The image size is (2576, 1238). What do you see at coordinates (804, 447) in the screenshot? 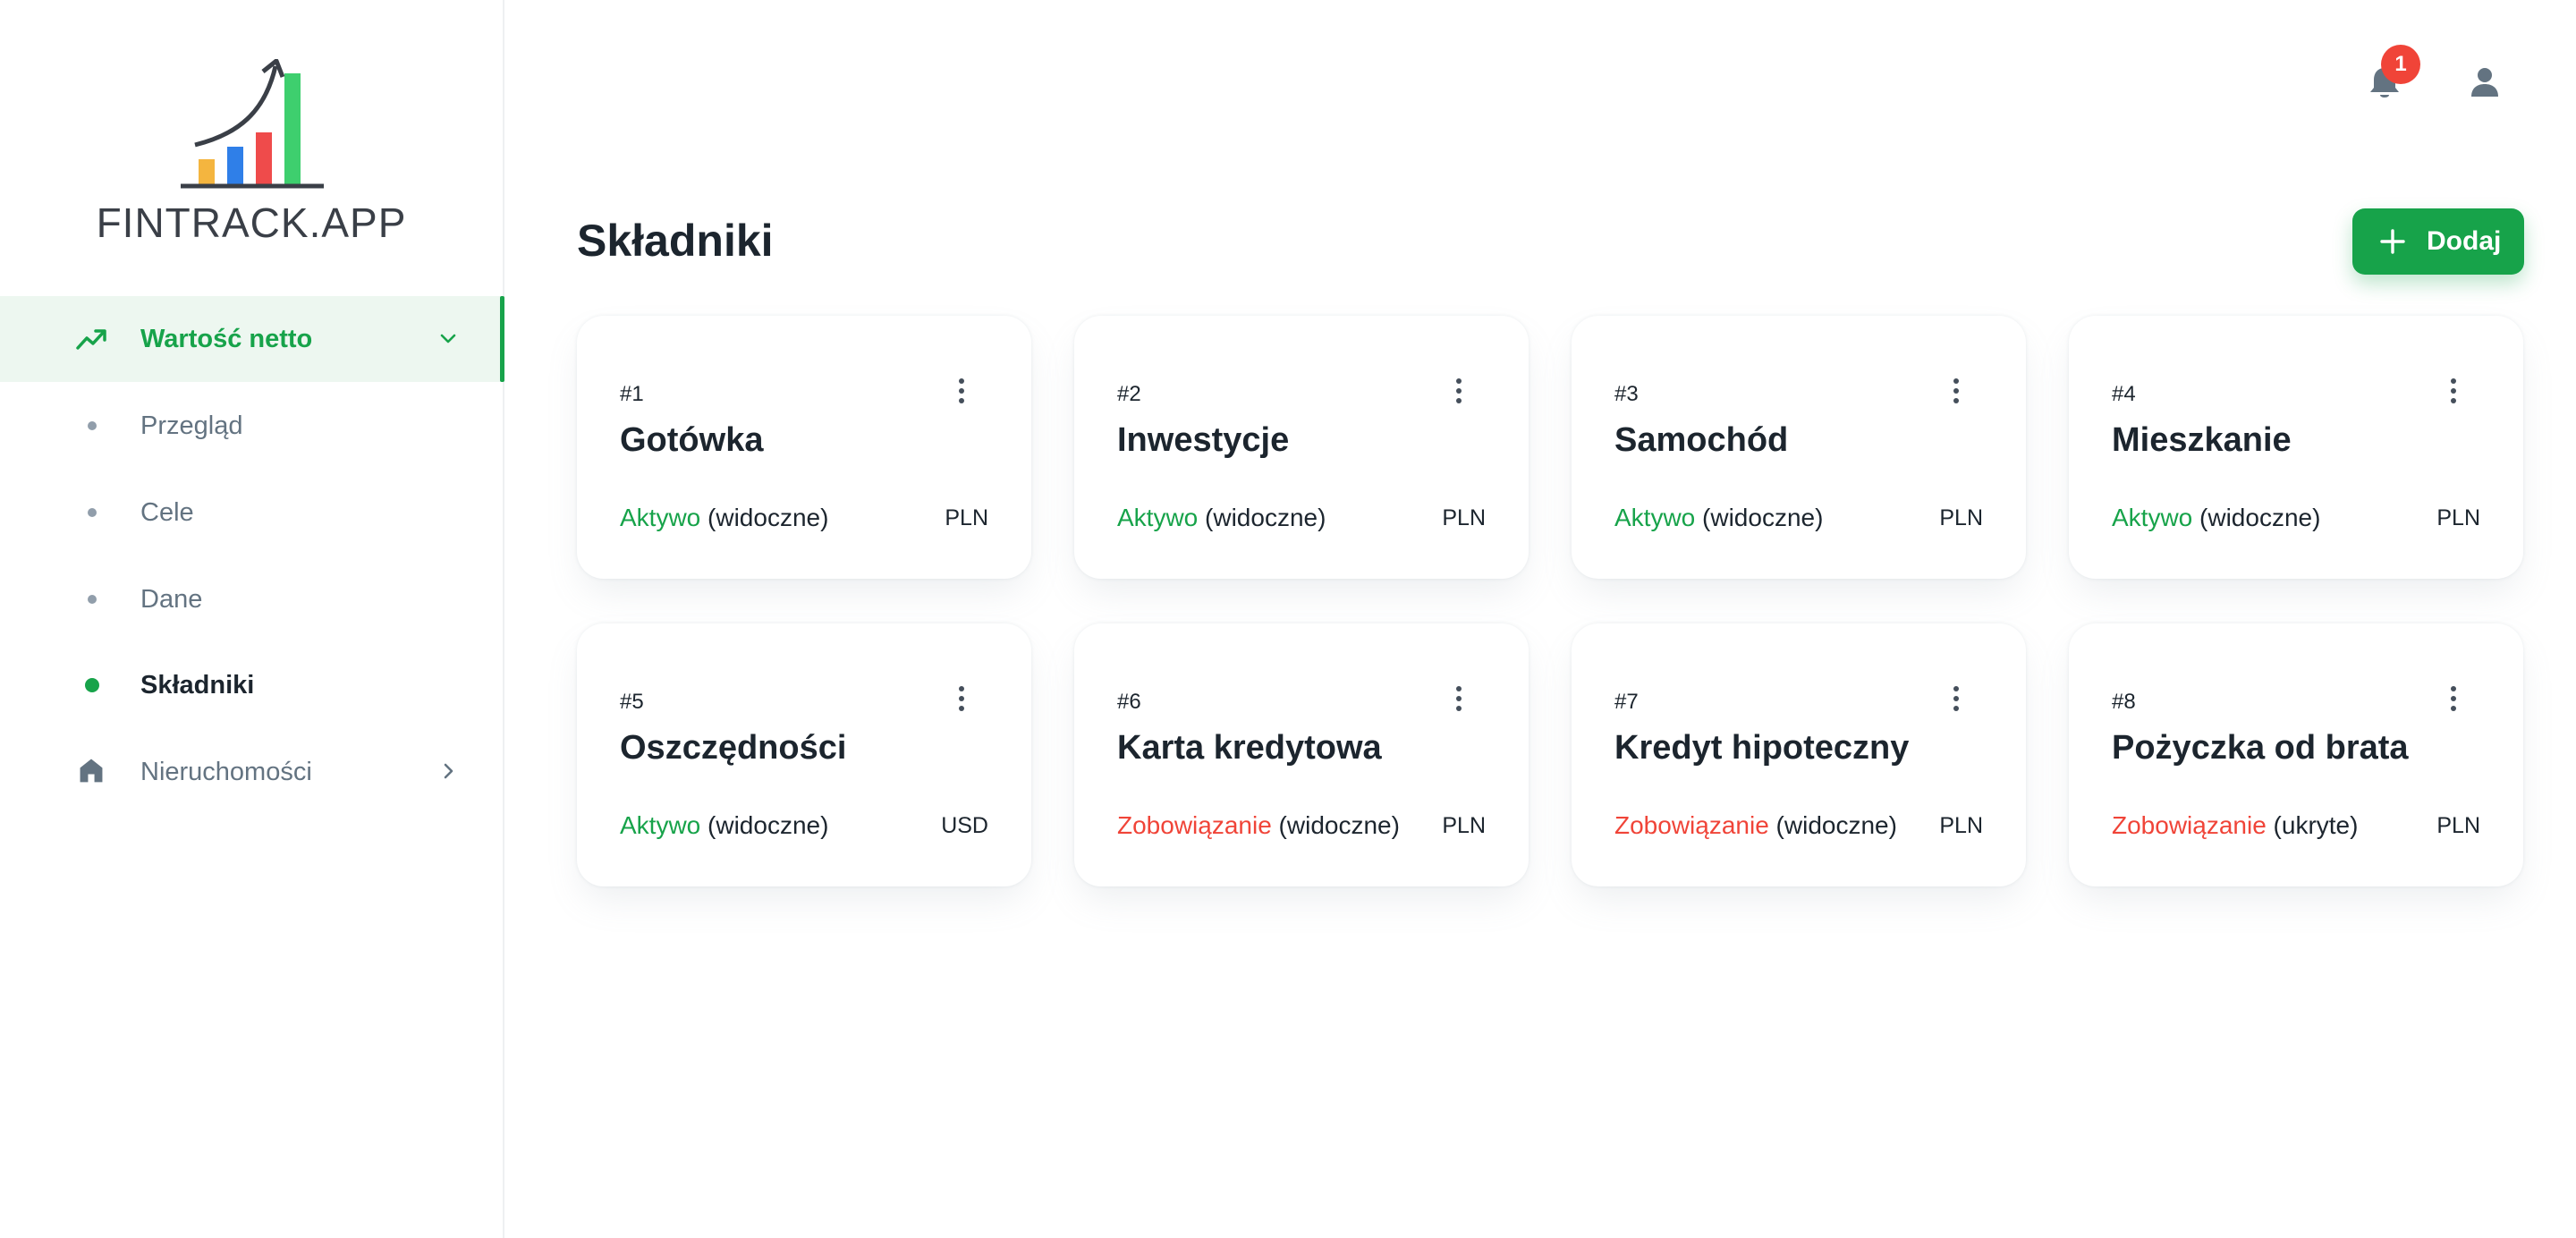
I see `component-card: #1 Gotówka Aktywo (widoczne) PLN` at bounding box center [804, 447].